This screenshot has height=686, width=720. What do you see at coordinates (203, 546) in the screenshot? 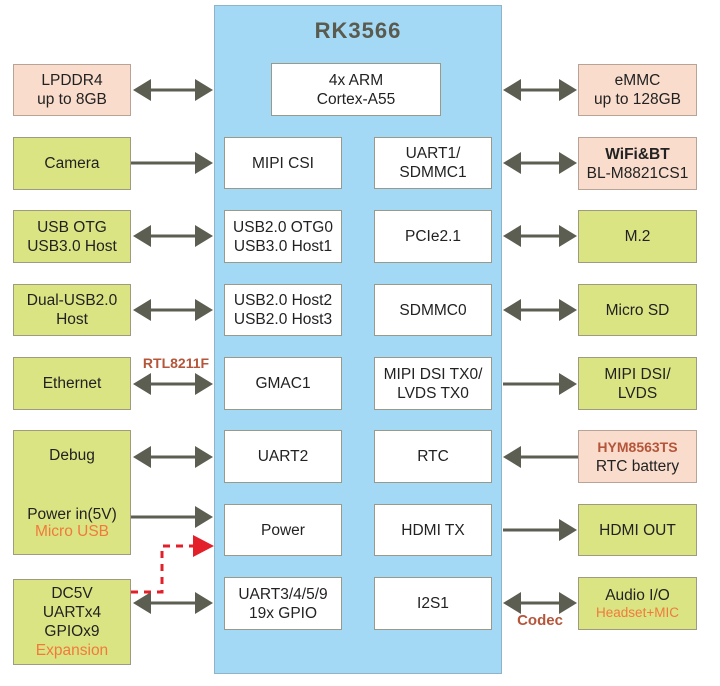
I see `power-arrowhead-red` at bounding box center [203, 546].